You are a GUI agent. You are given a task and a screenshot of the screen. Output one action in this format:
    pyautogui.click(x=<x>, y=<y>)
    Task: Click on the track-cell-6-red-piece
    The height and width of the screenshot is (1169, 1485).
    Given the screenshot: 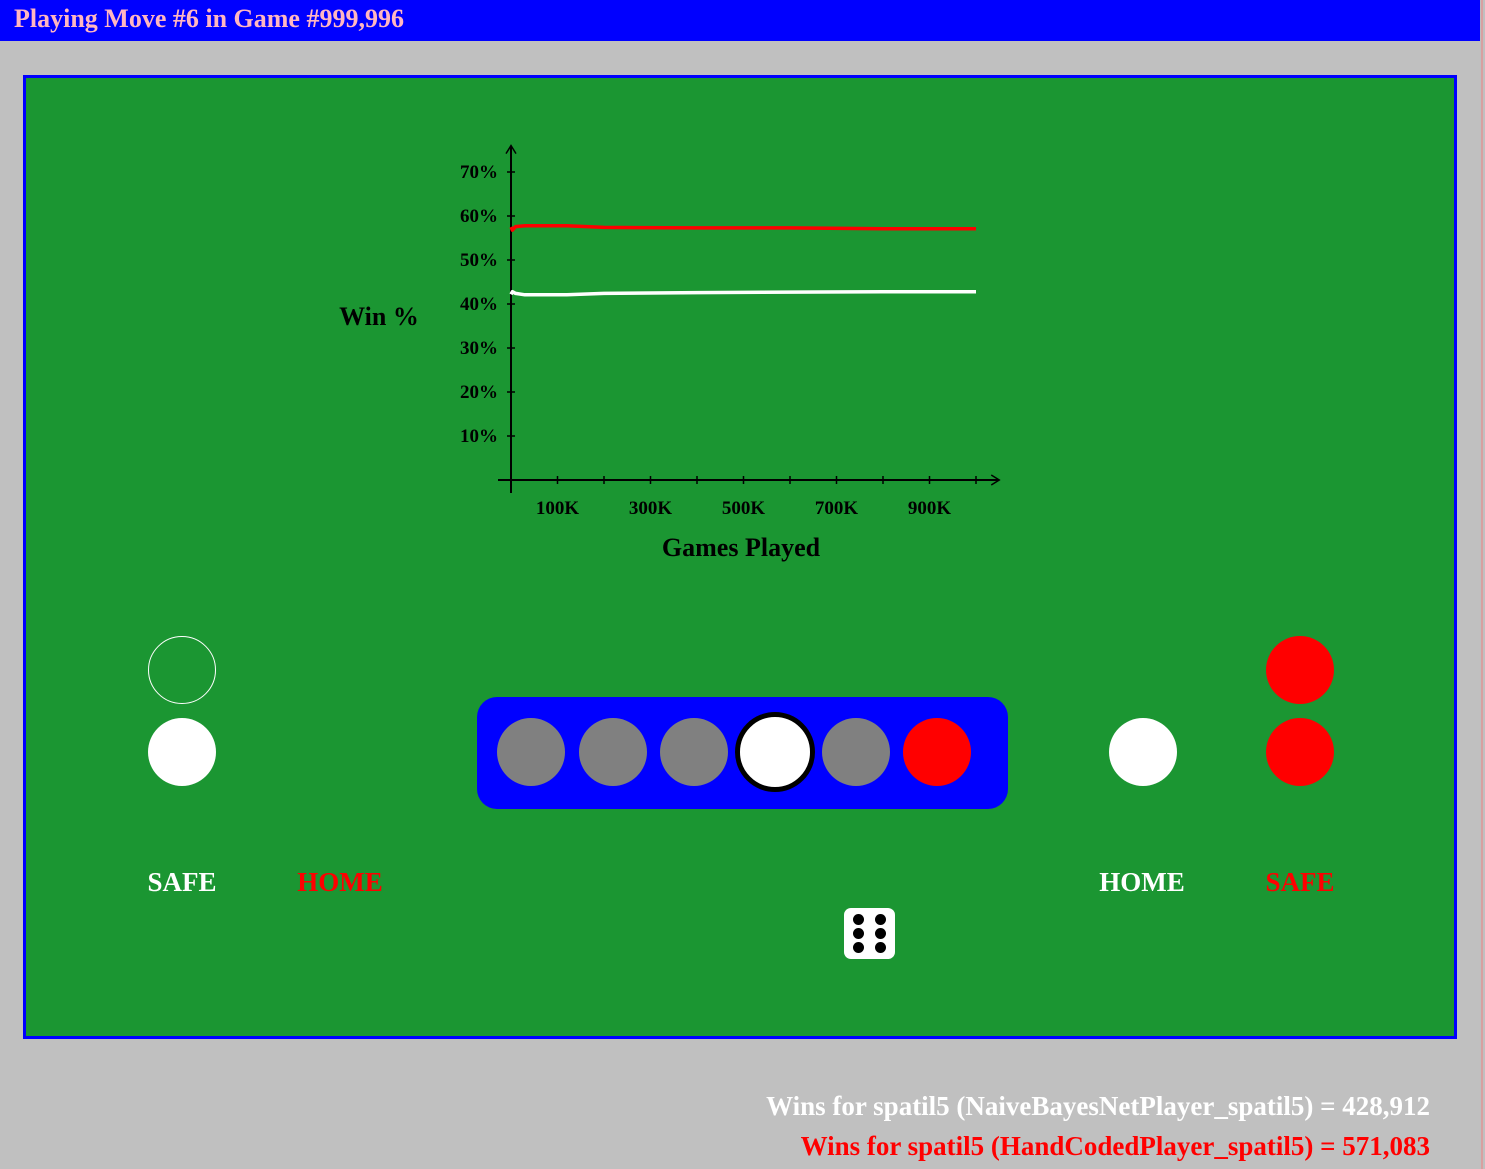 What is the action you would take?
    pyautogui.click(x=937, y=752)
    